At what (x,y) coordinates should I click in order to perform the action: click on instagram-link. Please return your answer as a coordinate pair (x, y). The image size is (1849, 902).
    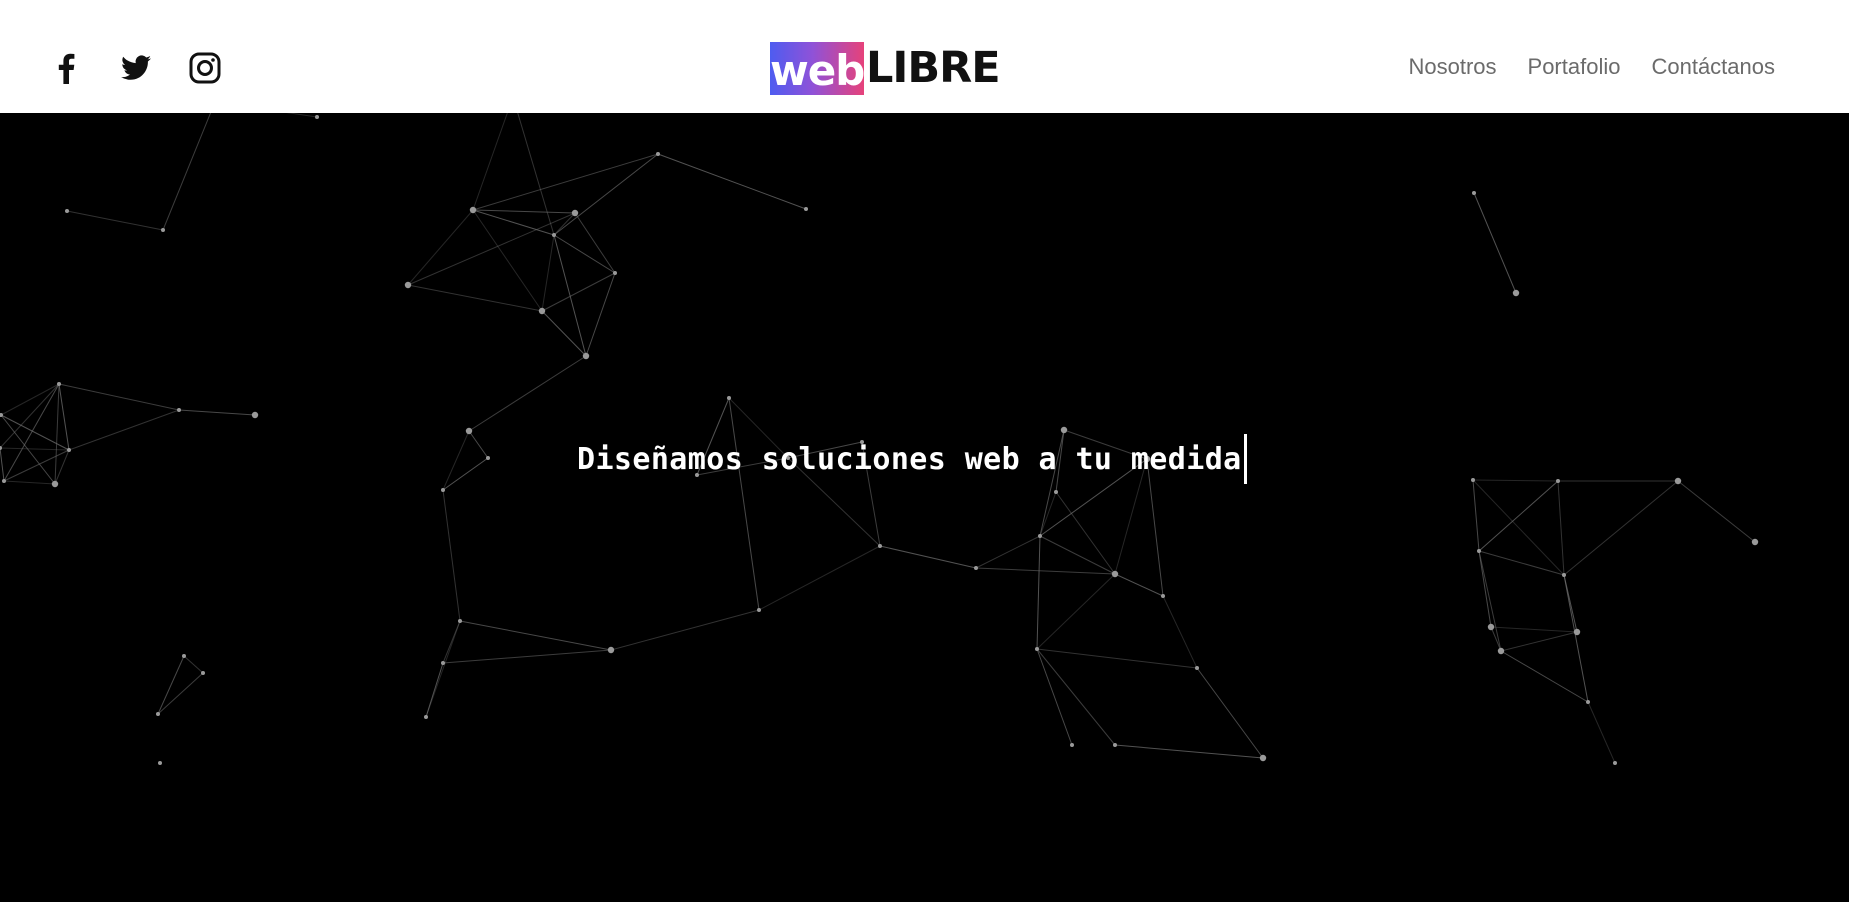
    Looking at the image, I should click on (205, 68).